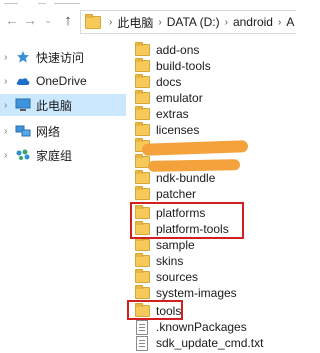 The width and height of the screenshot is (320, 353). I want to click on recent-locations-chevron-icon: ⌄, so click(48, 20).